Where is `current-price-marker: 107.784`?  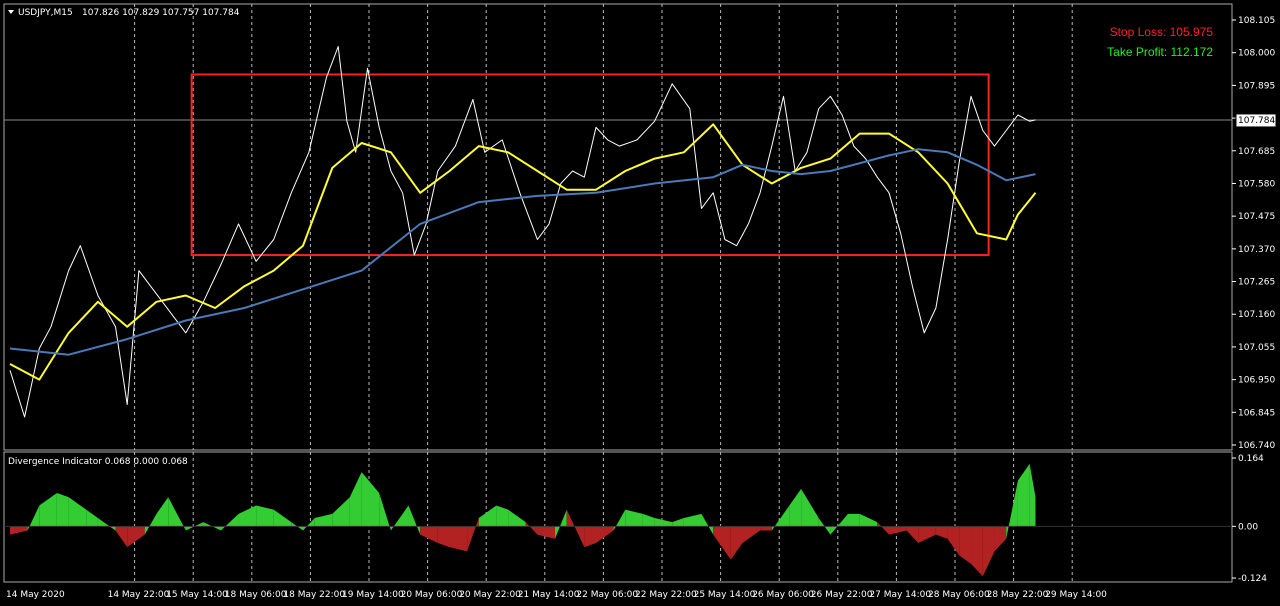 current-price-marker: 107.784 is located at coordinates (1256, 120).